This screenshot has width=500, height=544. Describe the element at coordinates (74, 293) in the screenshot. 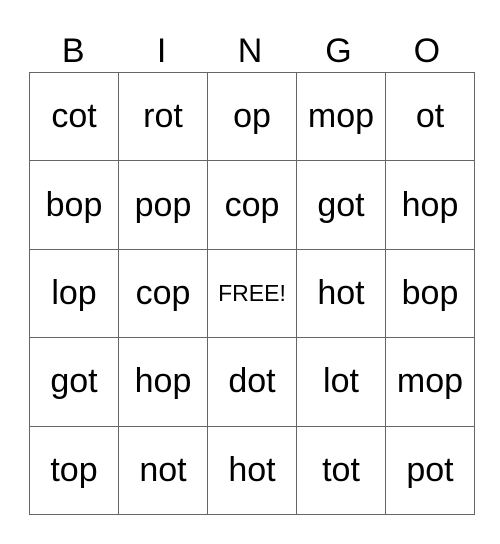

I see `bingo-cell: lop` at that location.